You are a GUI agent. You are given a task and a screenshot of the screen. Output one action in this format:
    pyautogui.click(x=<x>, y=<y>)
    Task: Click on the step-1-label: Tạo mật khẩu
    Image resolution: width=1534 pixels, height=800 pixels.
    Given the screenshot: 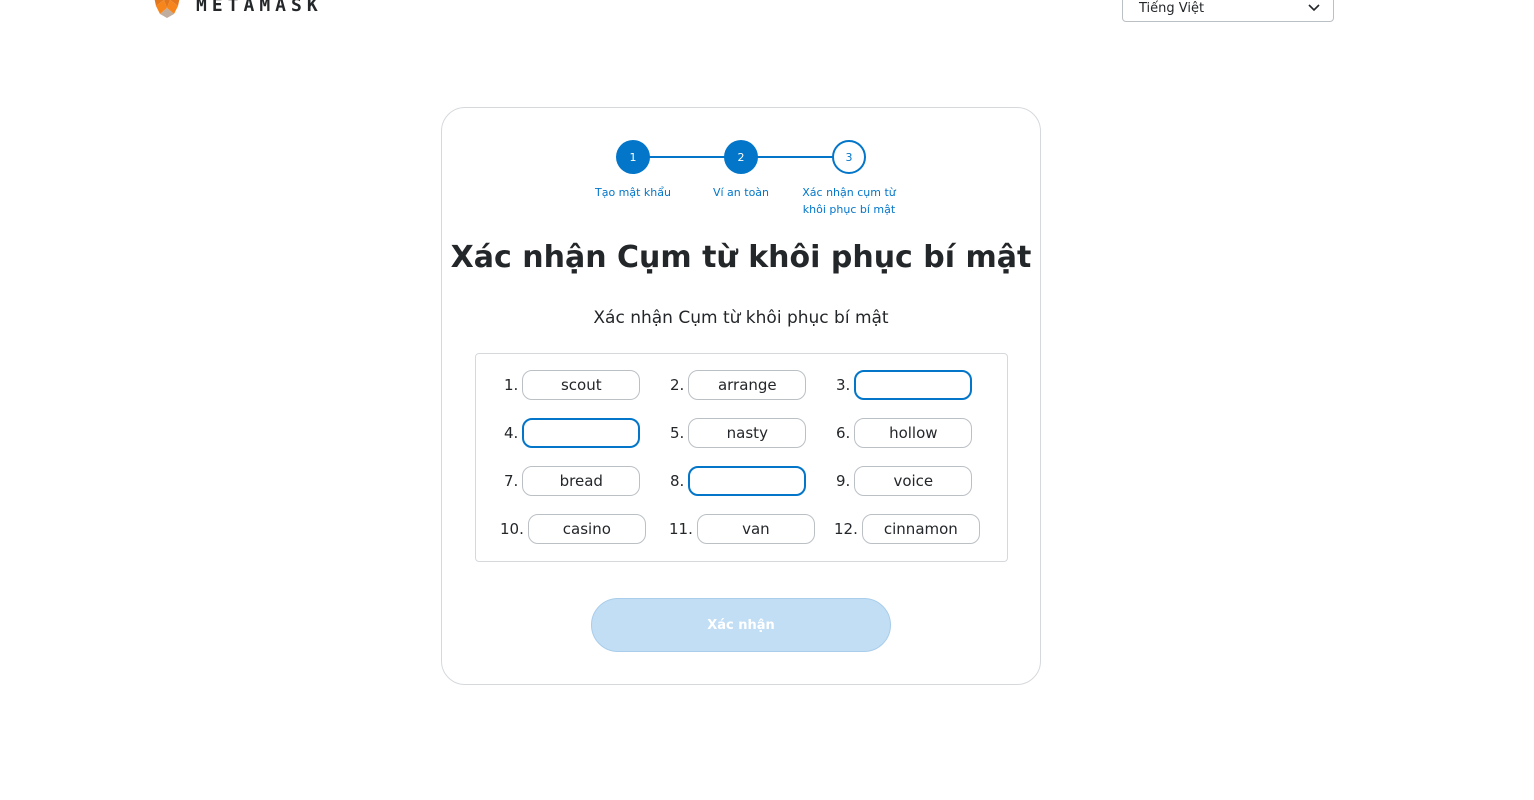 What is the action you would take?
    pyautogui.click(x=632, y=192)
    